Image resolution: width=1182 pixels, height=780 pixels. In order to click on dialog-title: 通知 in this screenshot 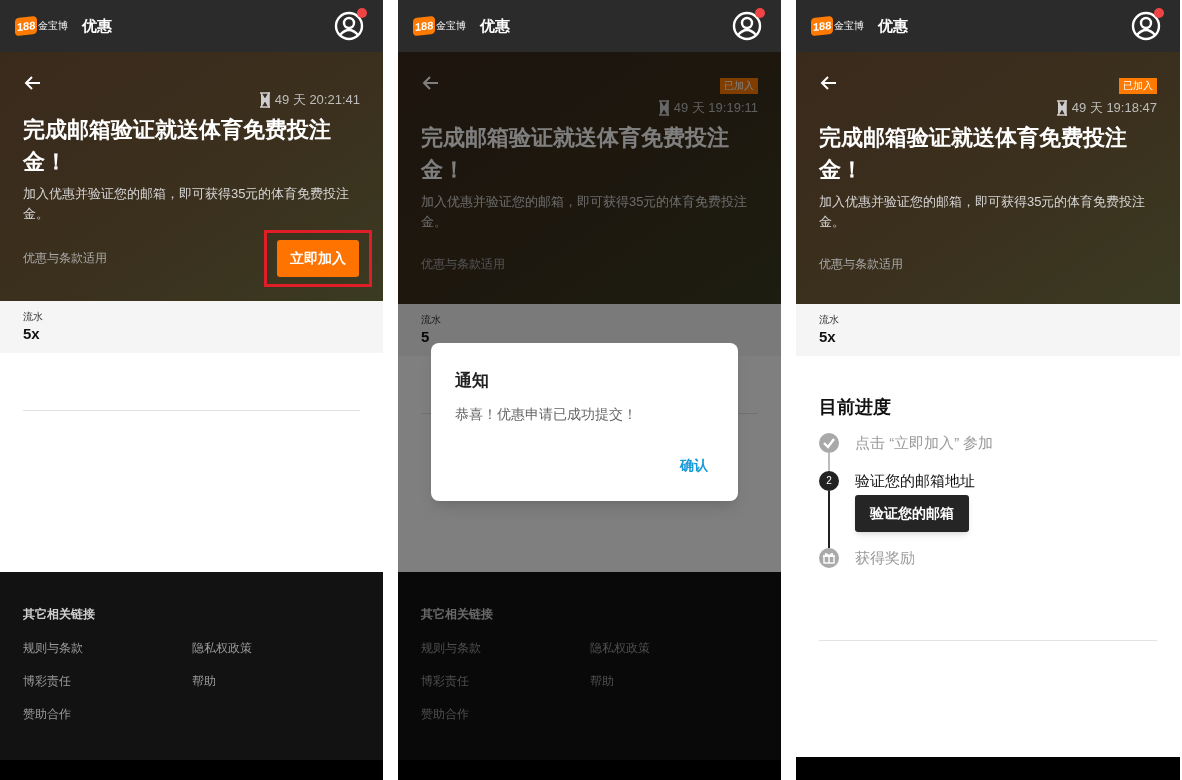, I will do `click(472, 381)`.